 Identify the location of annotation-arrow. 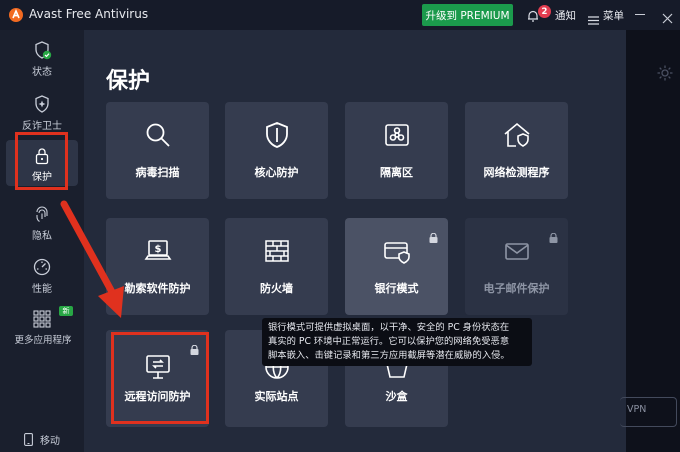
(92, 259).